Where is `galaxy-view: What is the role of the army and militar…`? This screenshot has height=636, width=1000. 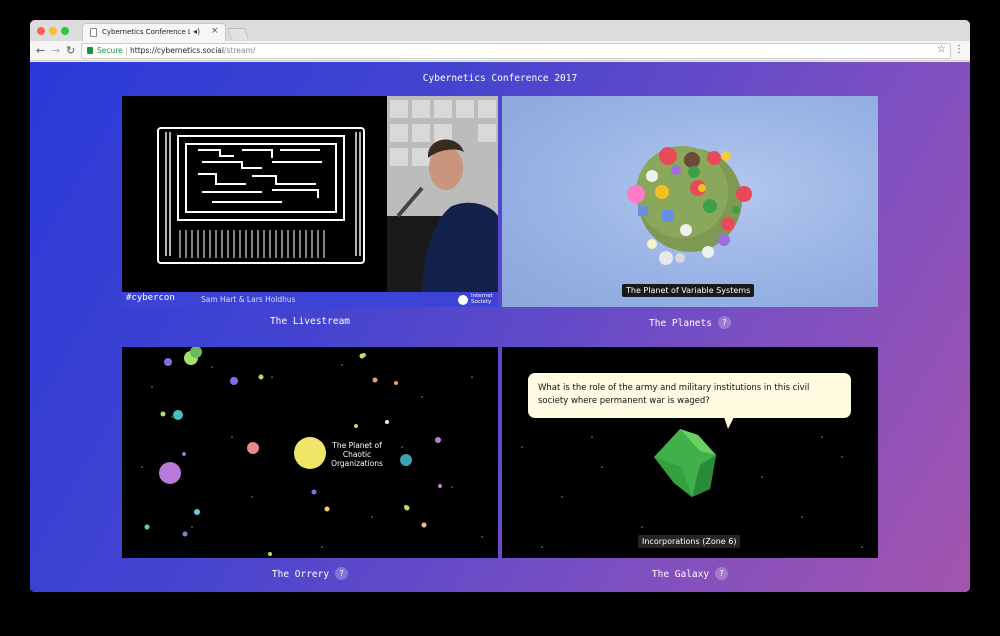 galaxy-view: What is the role of the army and militar… is located at coordinates (690, 452).